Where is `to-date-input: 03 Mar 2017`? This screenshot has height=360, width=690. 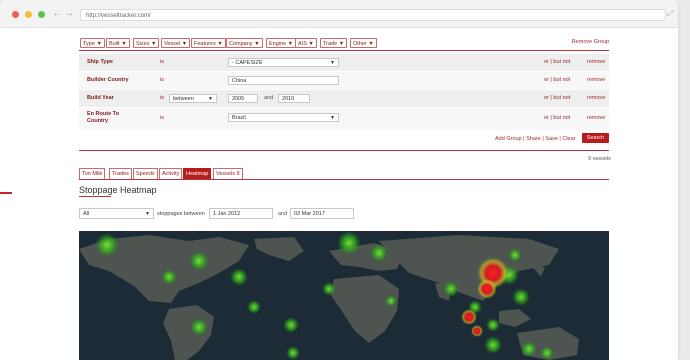 to-date-input: 03 Mar 2017 is located at coordinates (322, 213).